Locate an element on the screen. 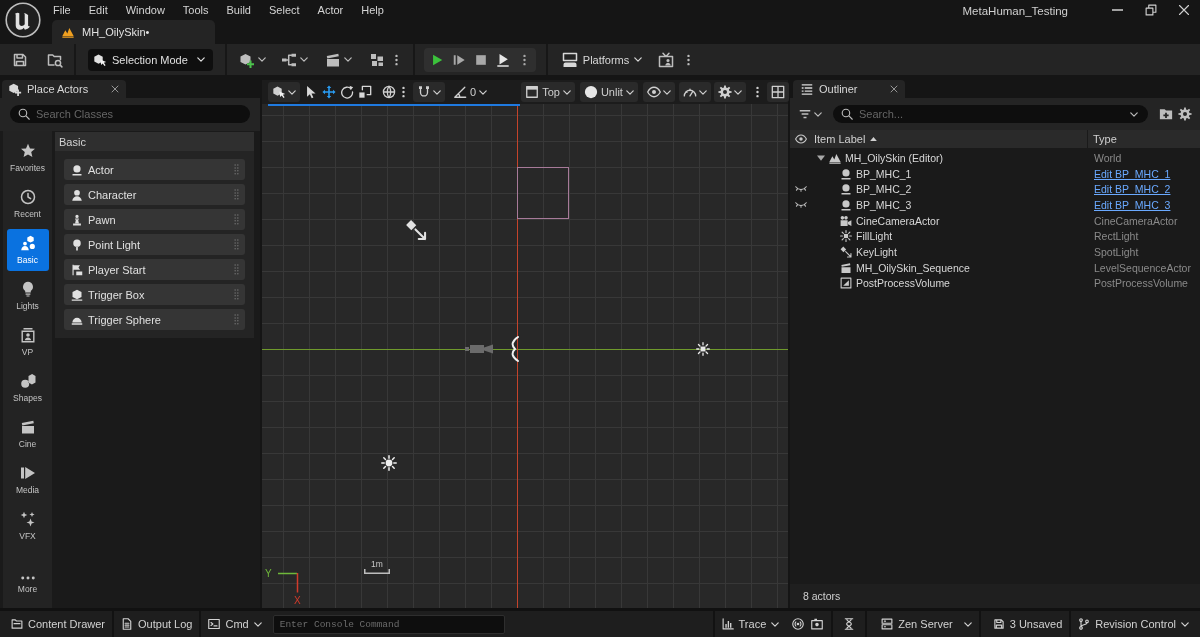 The height and width of the screenshot is (637, 1200). sparkles-icon is located at coordinates (27, 519).